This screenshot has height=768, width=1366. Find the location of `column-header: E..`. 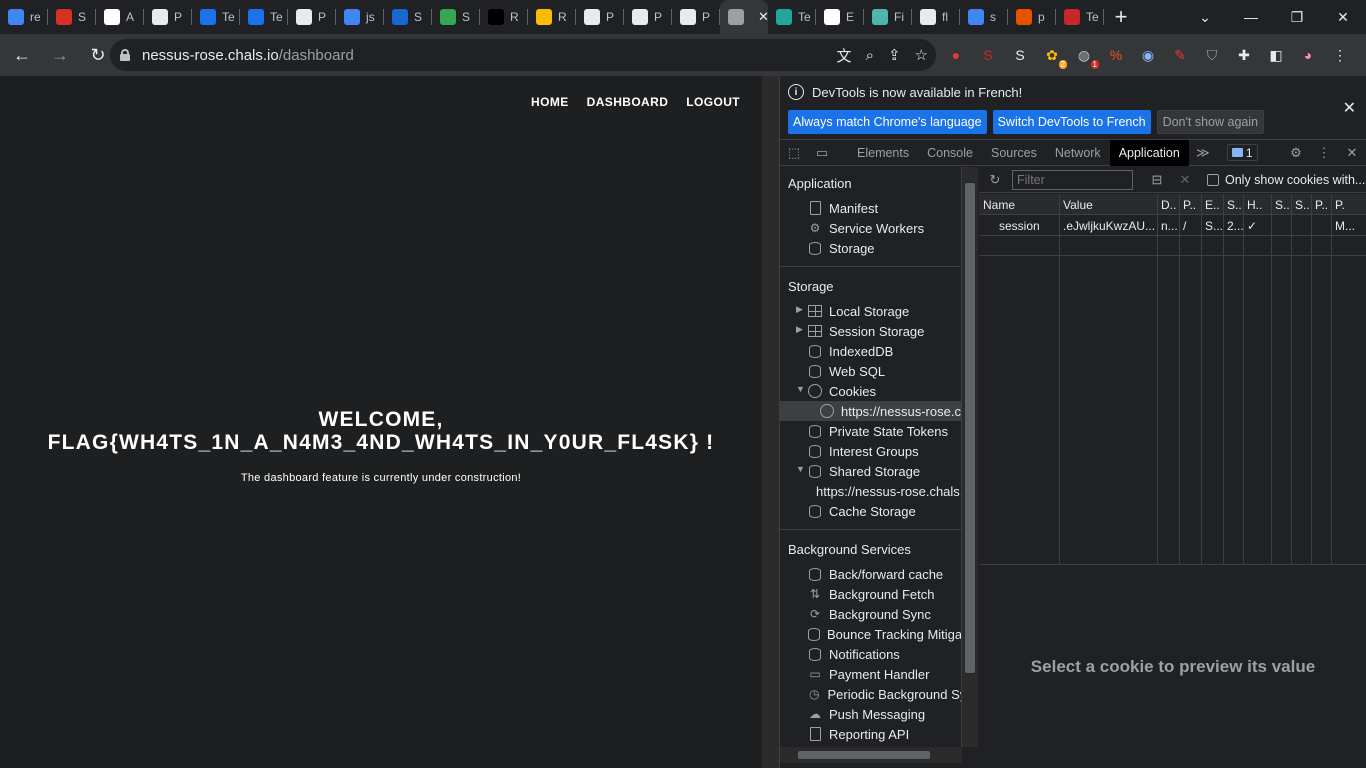

column-header: E.. is located at coordinates (1212, 204).